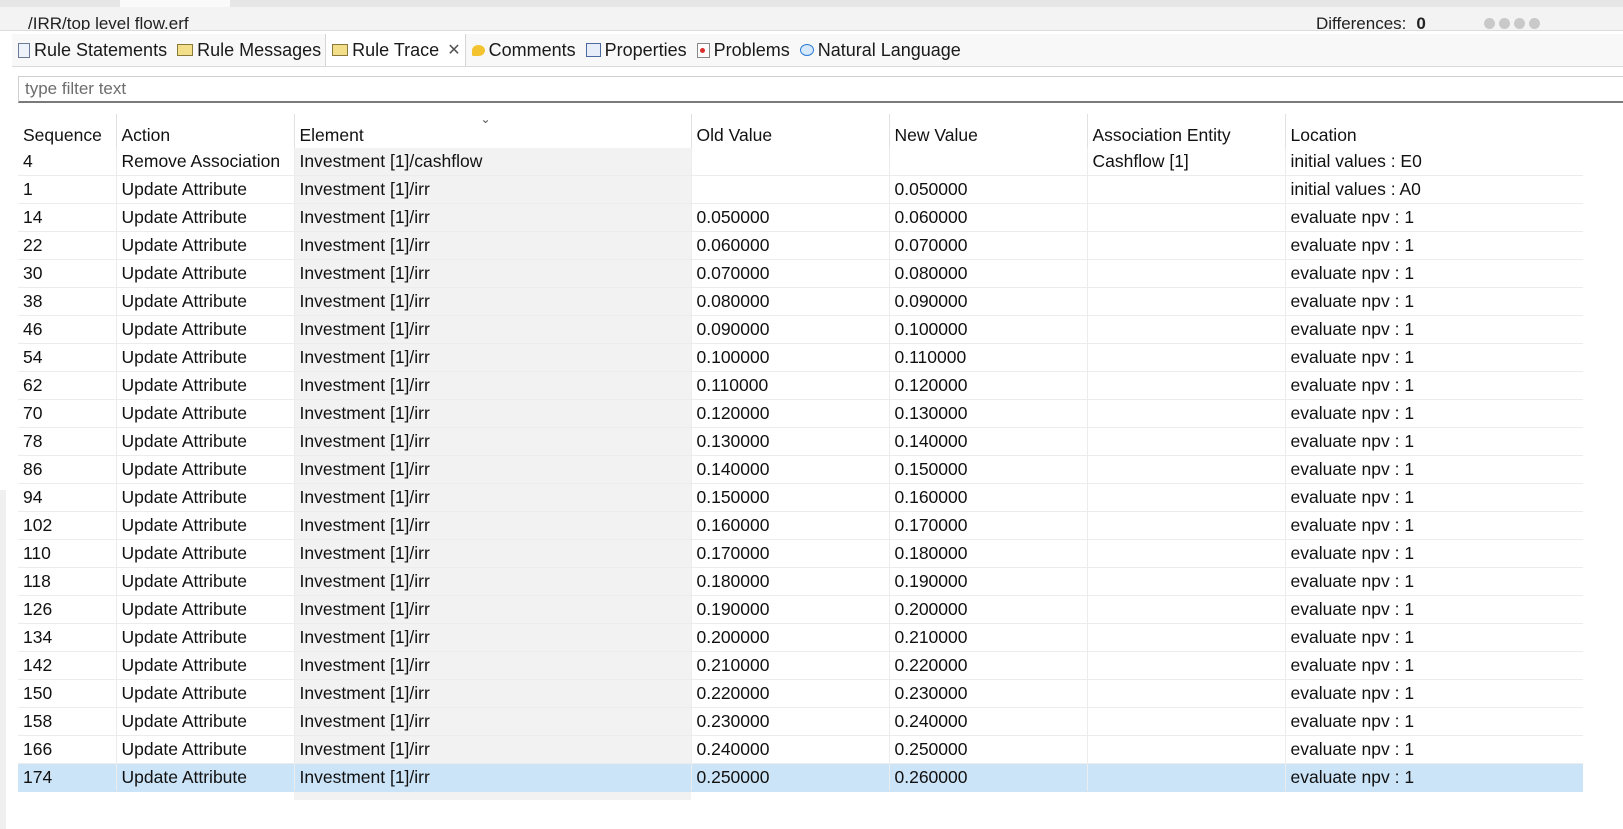 The height and width of the screenshot is (829, 1623). I want to click on sort-descending-icon: ⌄, so click(485, 120).